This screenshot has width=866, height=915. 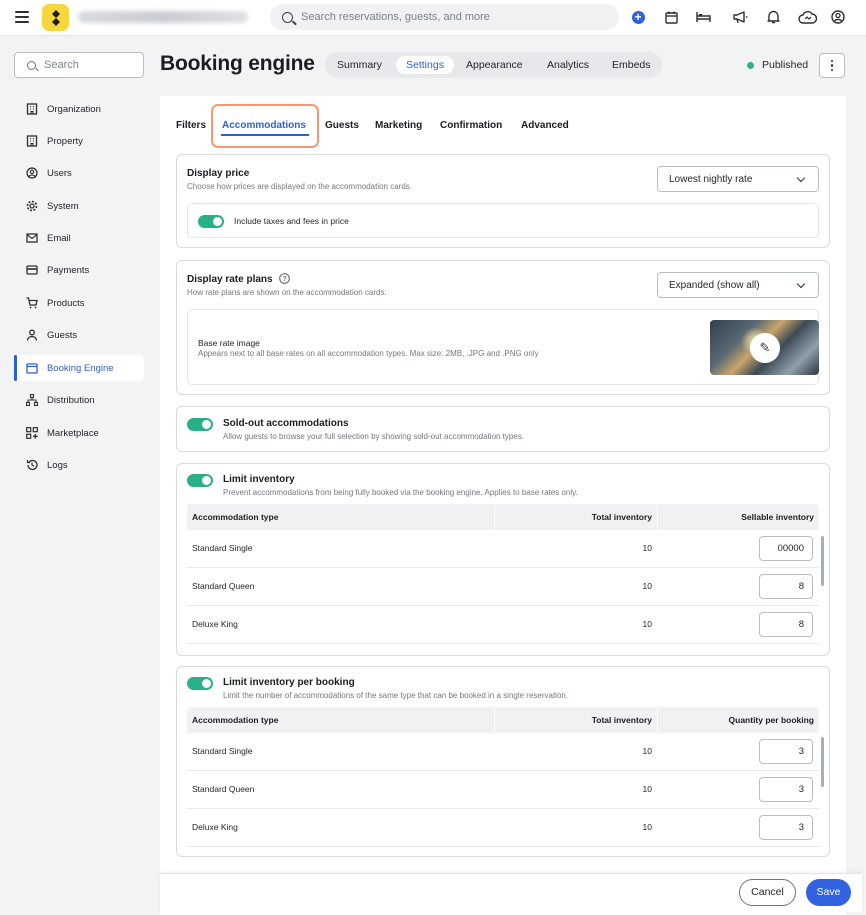 What do you see at coordinates (638, 17) in the screenshot?
I see `add-icon: +` at bounding box center [638, 17].